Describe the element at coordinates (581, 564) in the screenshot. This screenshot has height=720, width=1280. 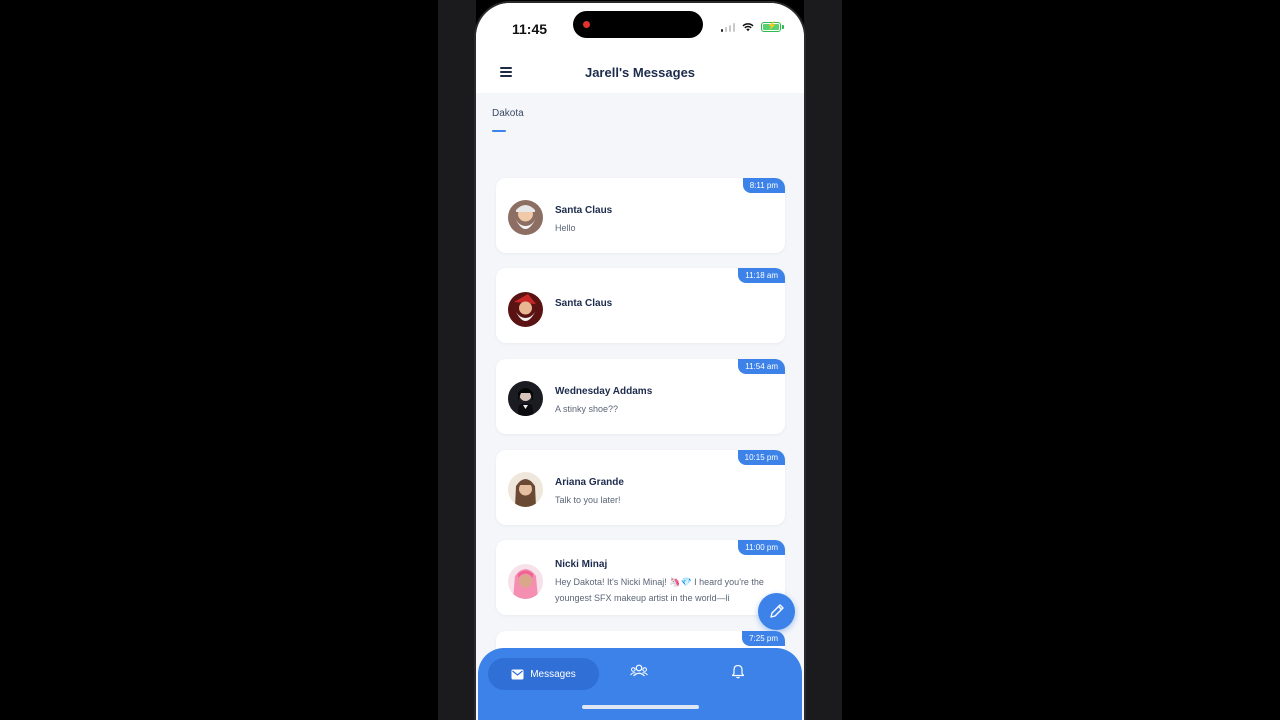
I see `contact-name: Nicki Minaj` at that location.